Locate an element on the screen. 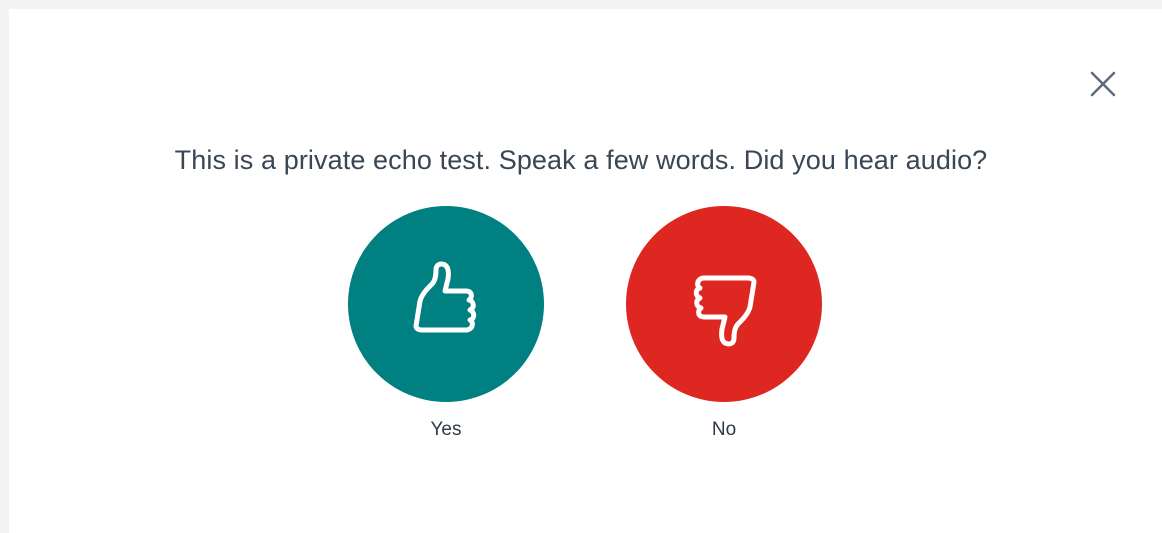 This screenshot has height=533, width=1162. thumbs-down-icon is located at coordinates (725, 311).